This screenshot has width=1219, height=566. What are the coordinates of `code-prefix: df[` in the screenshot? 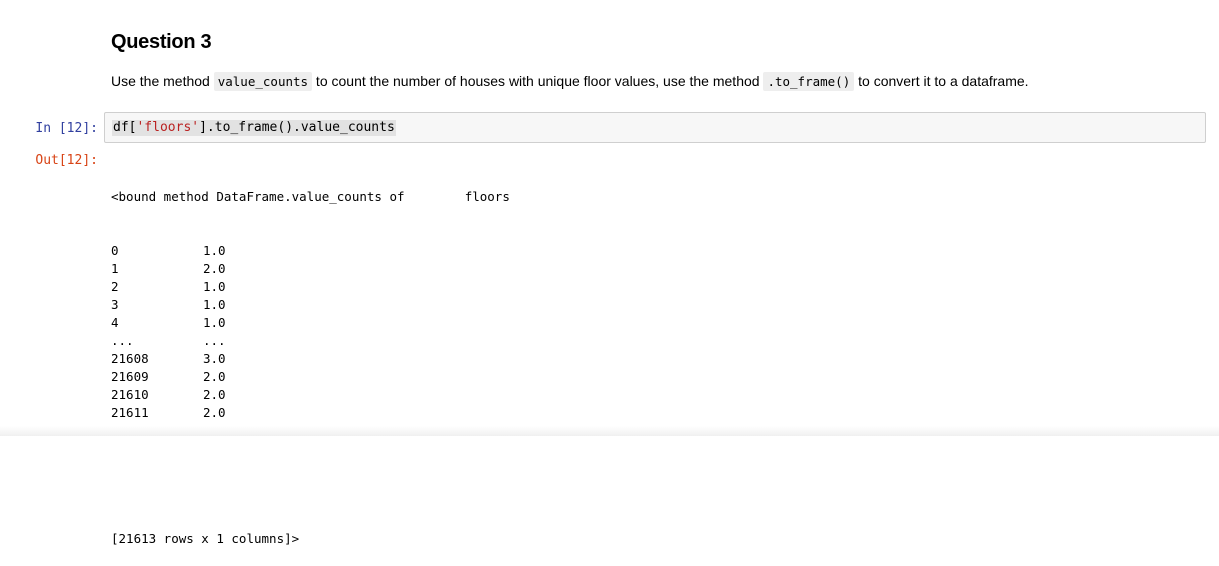 It's located at (125, 127).